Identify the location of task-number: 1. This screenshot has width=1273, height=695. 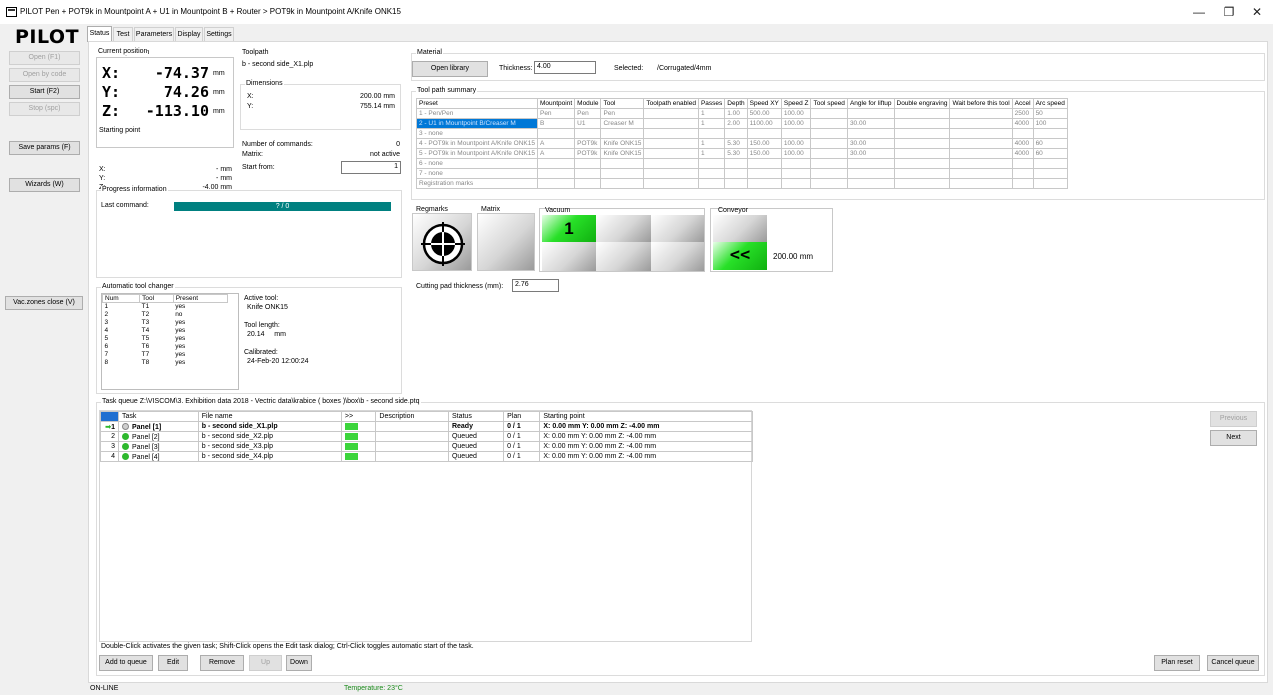
(113, 427).